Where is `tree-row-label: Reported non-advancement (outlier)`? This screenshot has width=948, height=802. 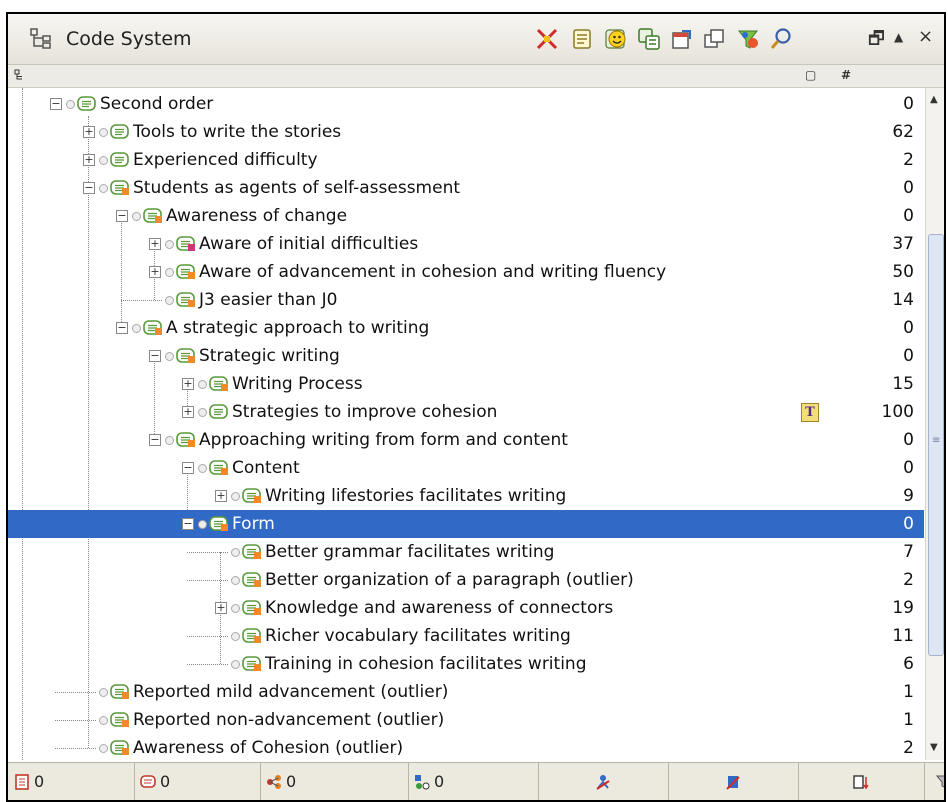 tree-row-label: Reported non-advancement (outlier) is located at coordinates (289, 720).